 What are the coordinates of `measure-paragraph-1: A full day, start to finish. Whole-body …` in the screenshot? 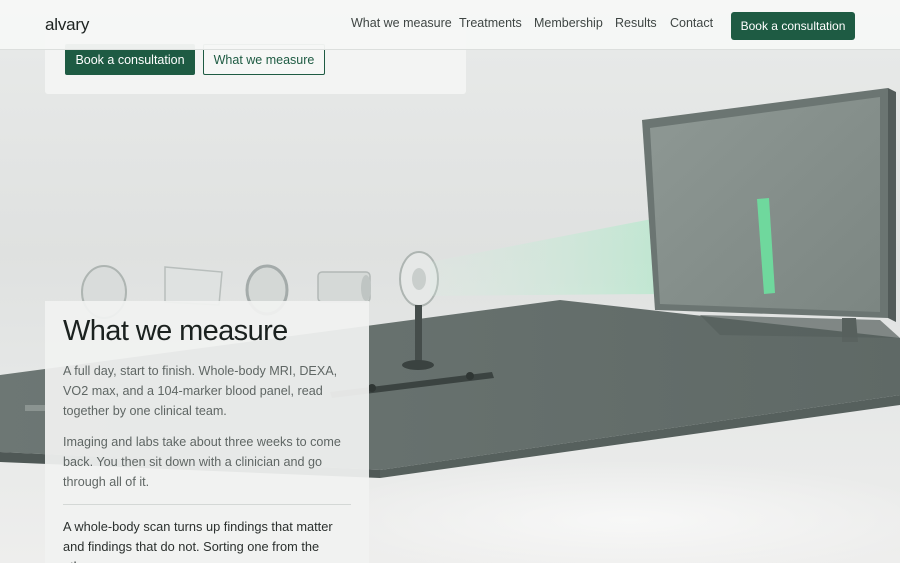 It's located at (200, 391).